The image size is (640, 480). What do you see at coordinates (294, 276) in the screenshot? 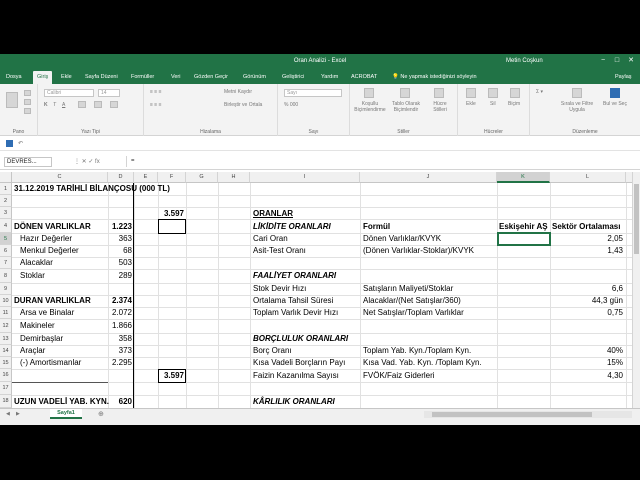
I see `cell-i8: FAALİYET ORANLARI` at bounding box center [294, 276].